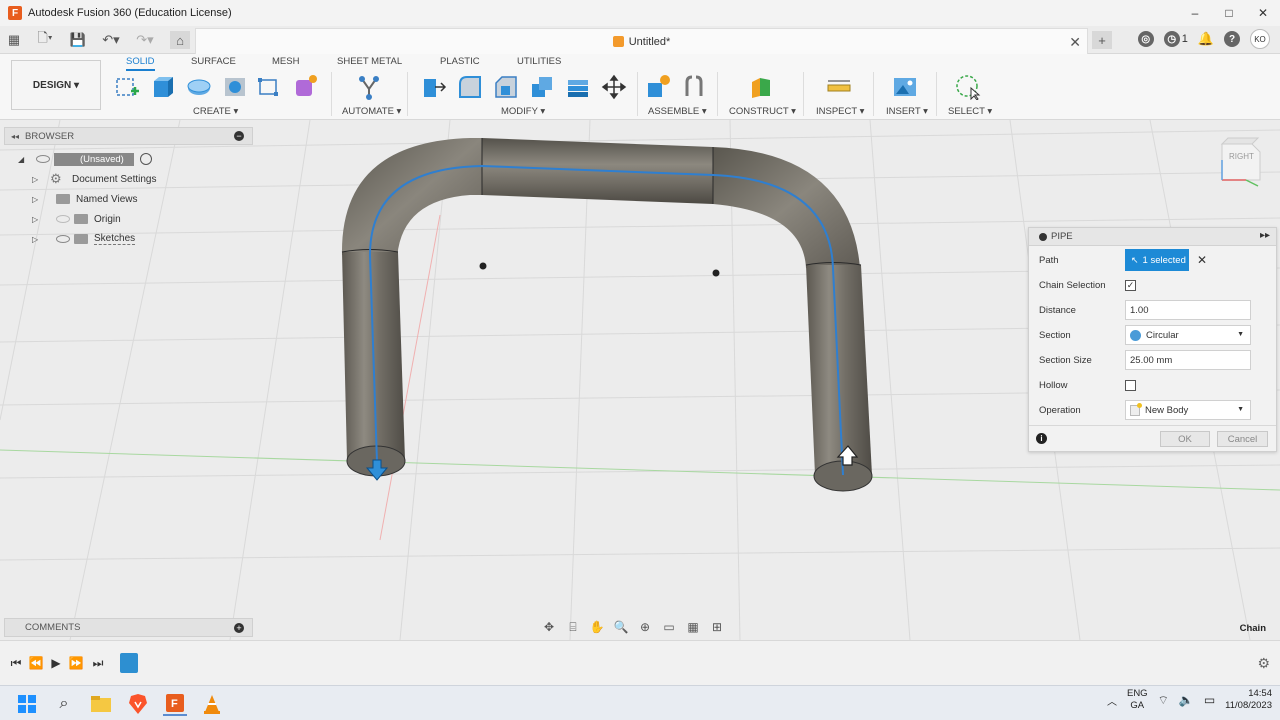 This screenshot has width=1280, height=720. I want to click on help-icon: ?, so click(1232, 39).